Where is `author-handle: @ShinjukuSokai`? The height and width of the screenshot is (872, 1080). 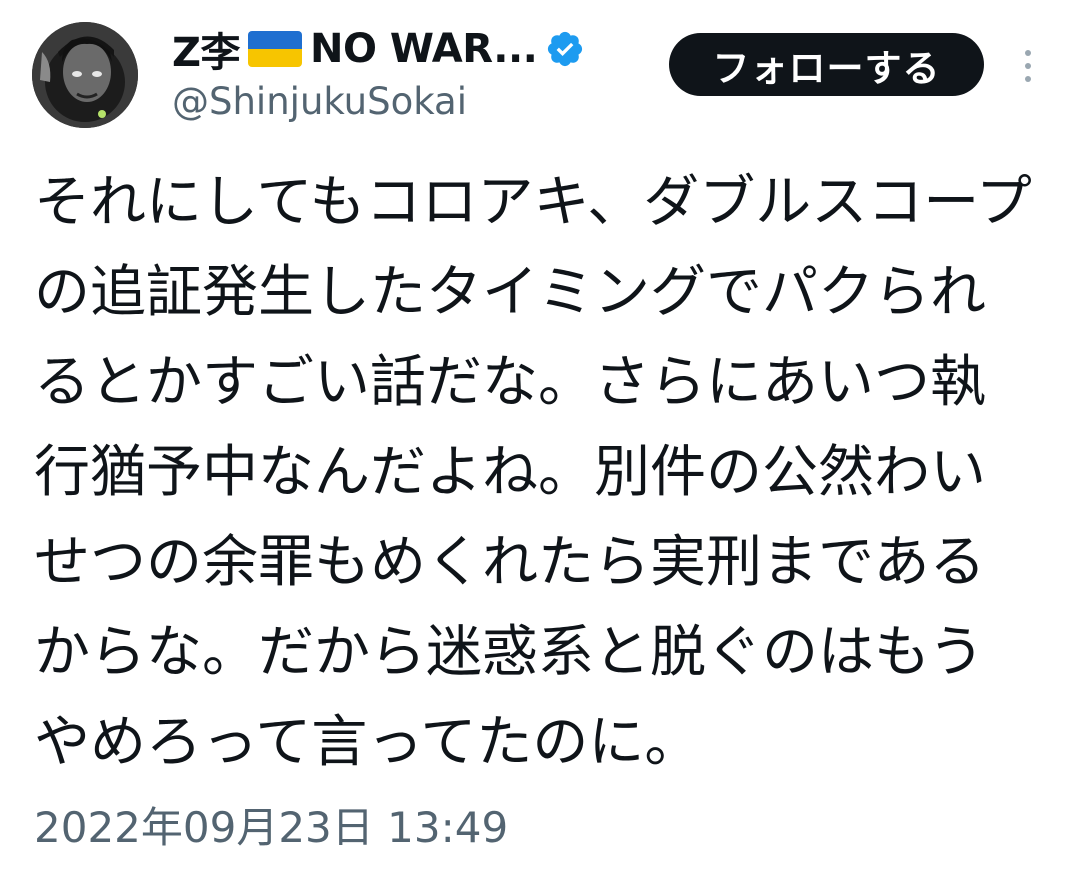 author-handle: @ShinjukuSokai is located at coordinates (319, 101).